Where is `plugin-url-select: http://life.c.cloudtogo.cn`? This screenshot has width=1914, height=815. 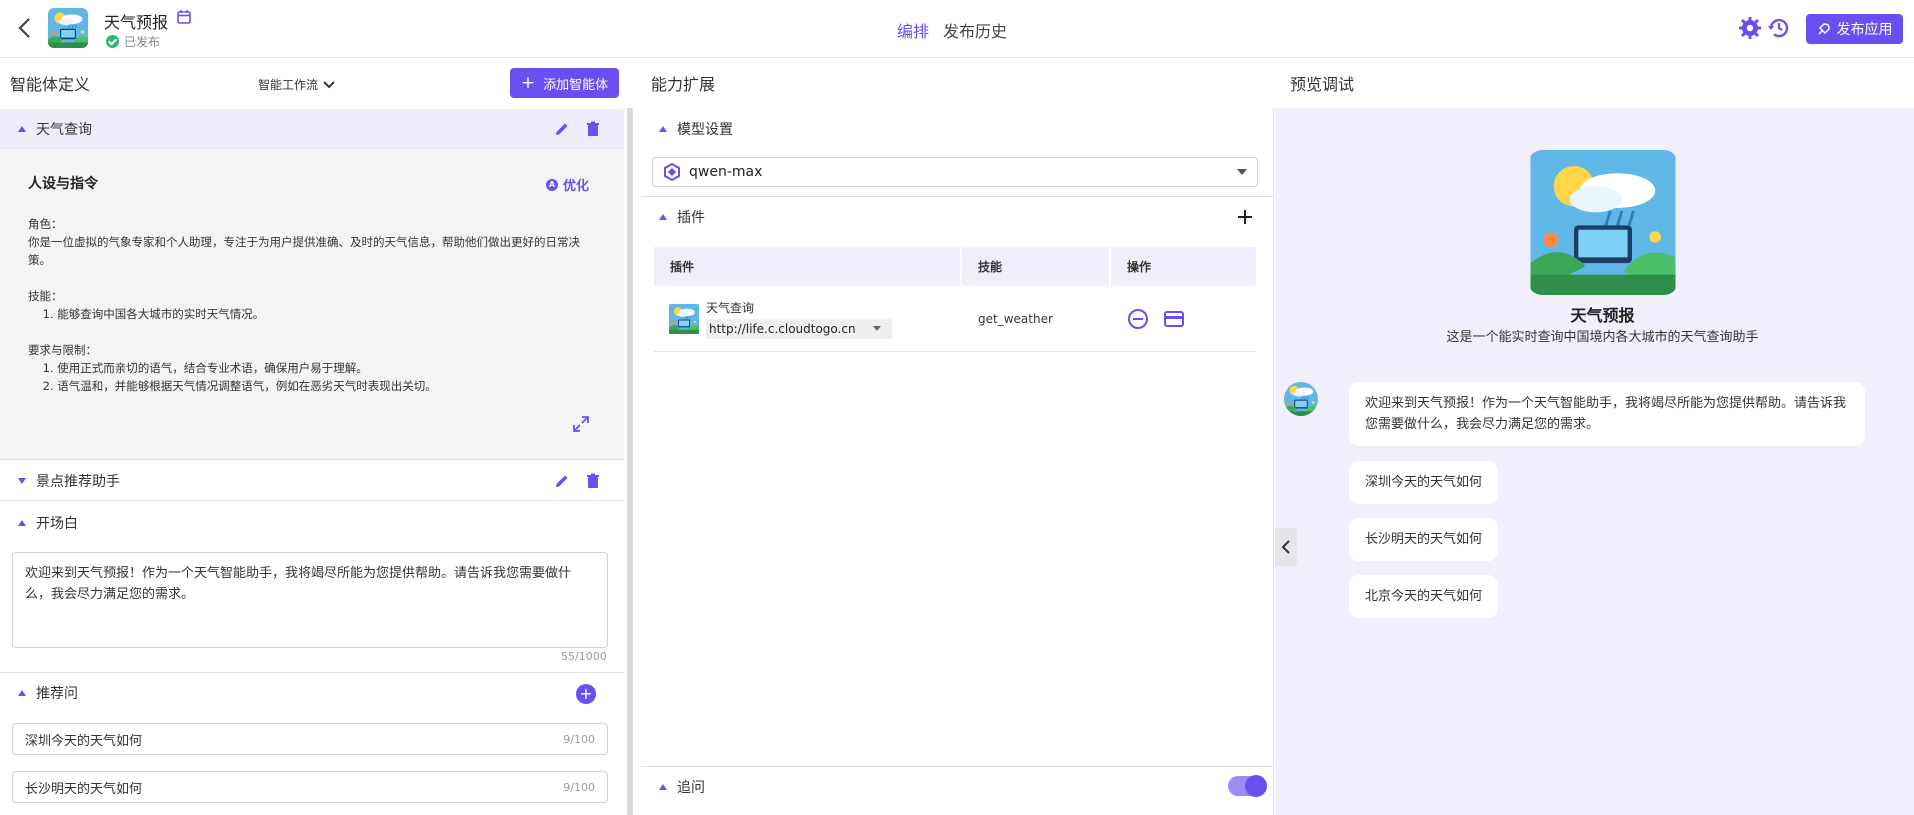
plugin-url-select: http://life.c.cloudtogo.cn is located at coordinates (799, 328).